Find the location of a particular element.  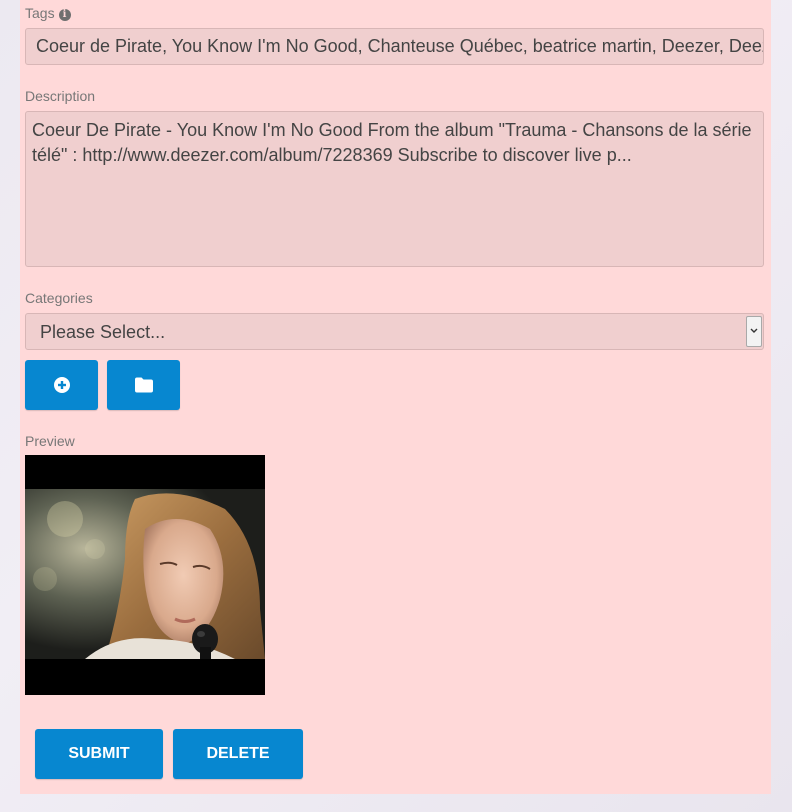

folder-icon is located at coordinates (143, 385).